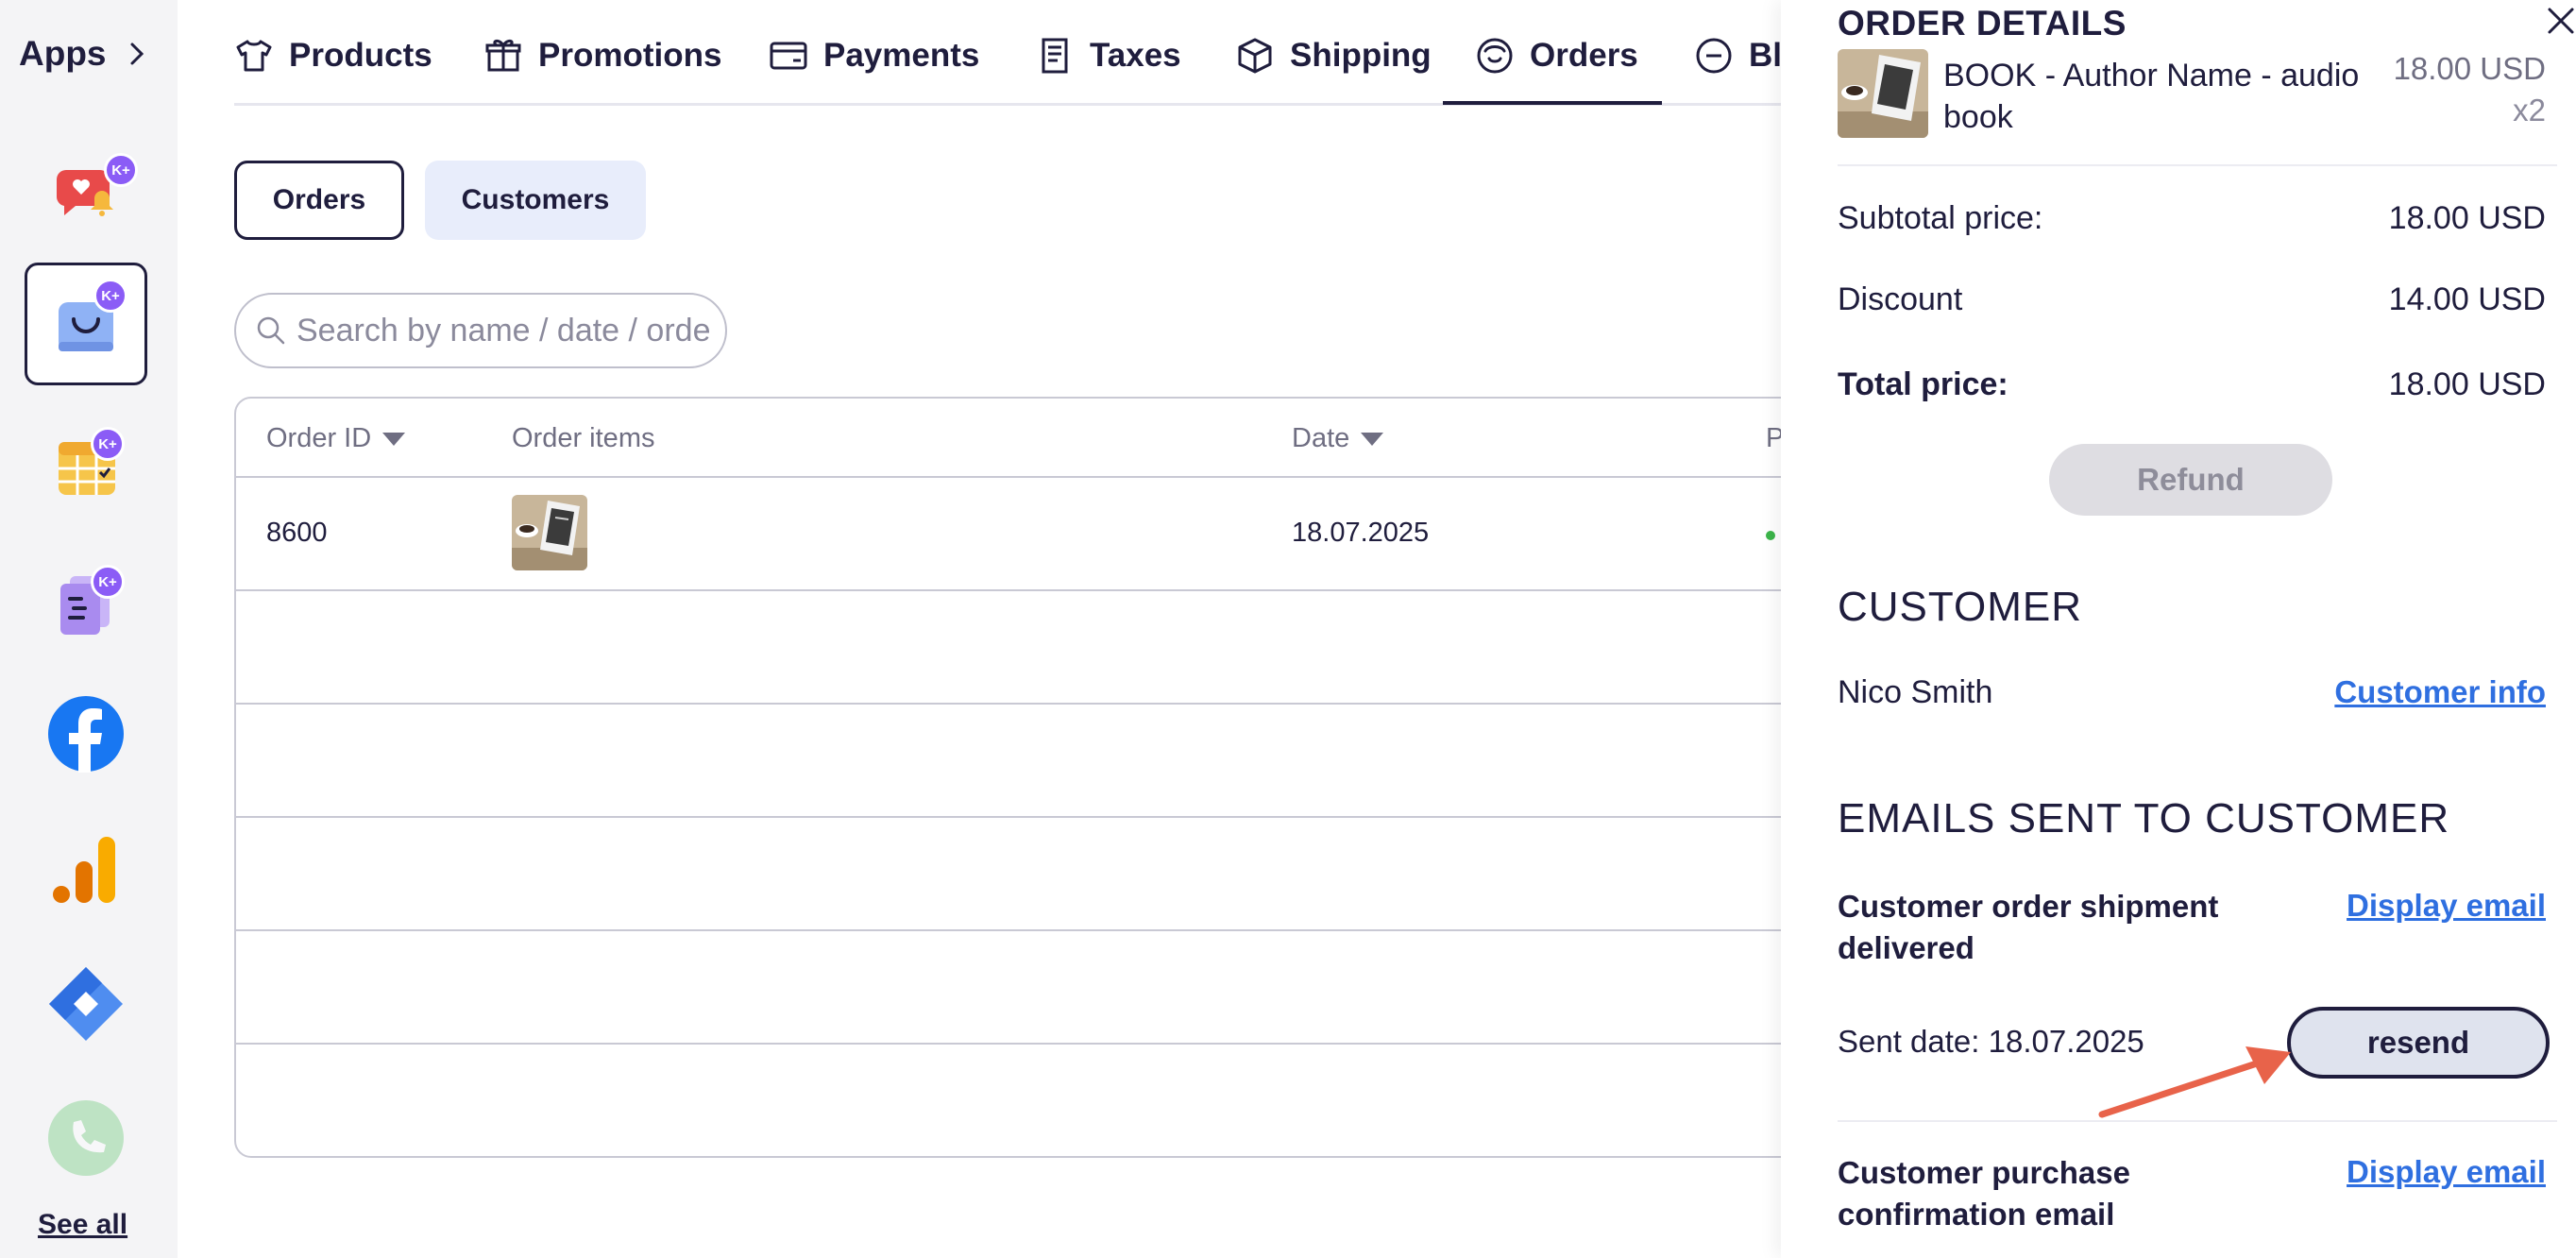 The height and width of the screenshot is (1258, 2576). I want to click on tab-label: Taxes, so click(1135, 55).